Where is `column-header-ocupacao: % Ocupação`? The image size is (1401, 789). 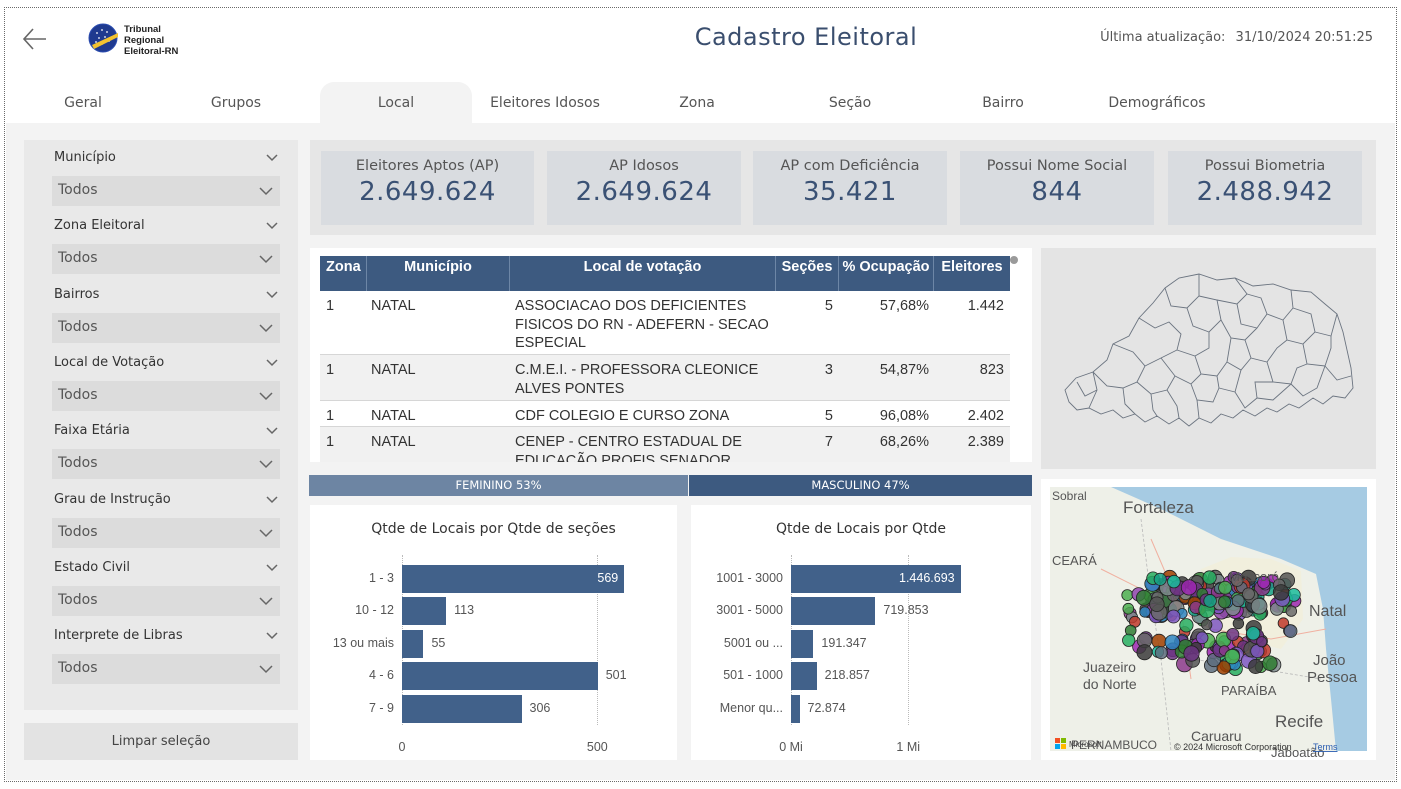 column-header-ocupacao: % Ocupação is located at coordinates (886, 273).